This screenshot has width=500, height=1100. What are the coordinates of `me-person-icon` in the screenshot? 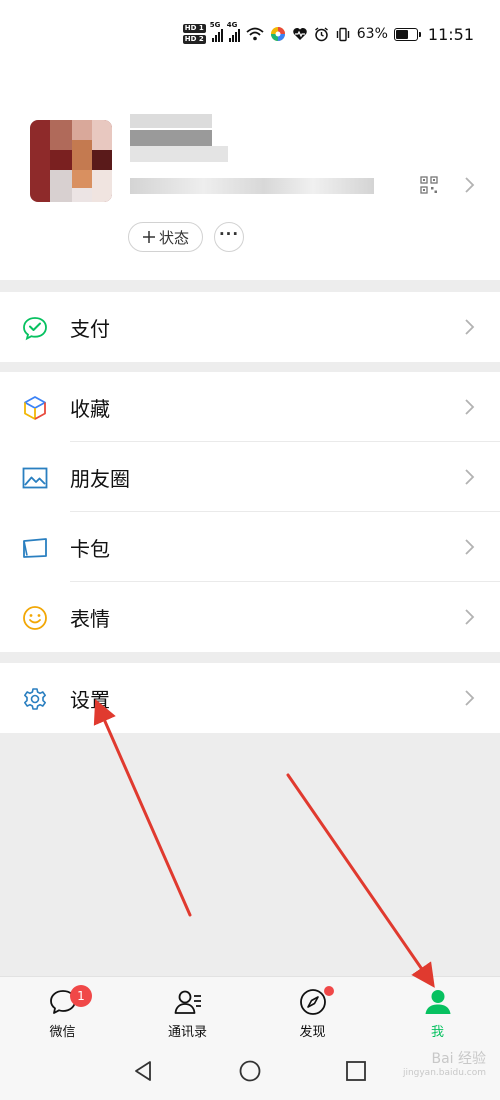 It's located at (437, 1002).